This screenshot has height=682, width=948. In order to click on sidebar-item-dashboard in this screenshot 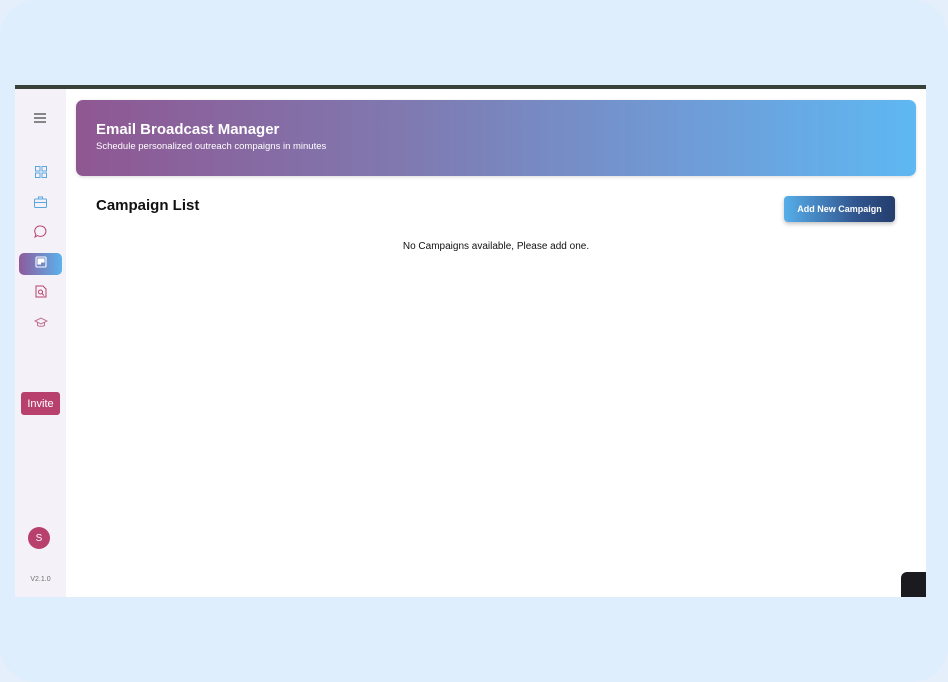, I will do `click(40, 174)`.